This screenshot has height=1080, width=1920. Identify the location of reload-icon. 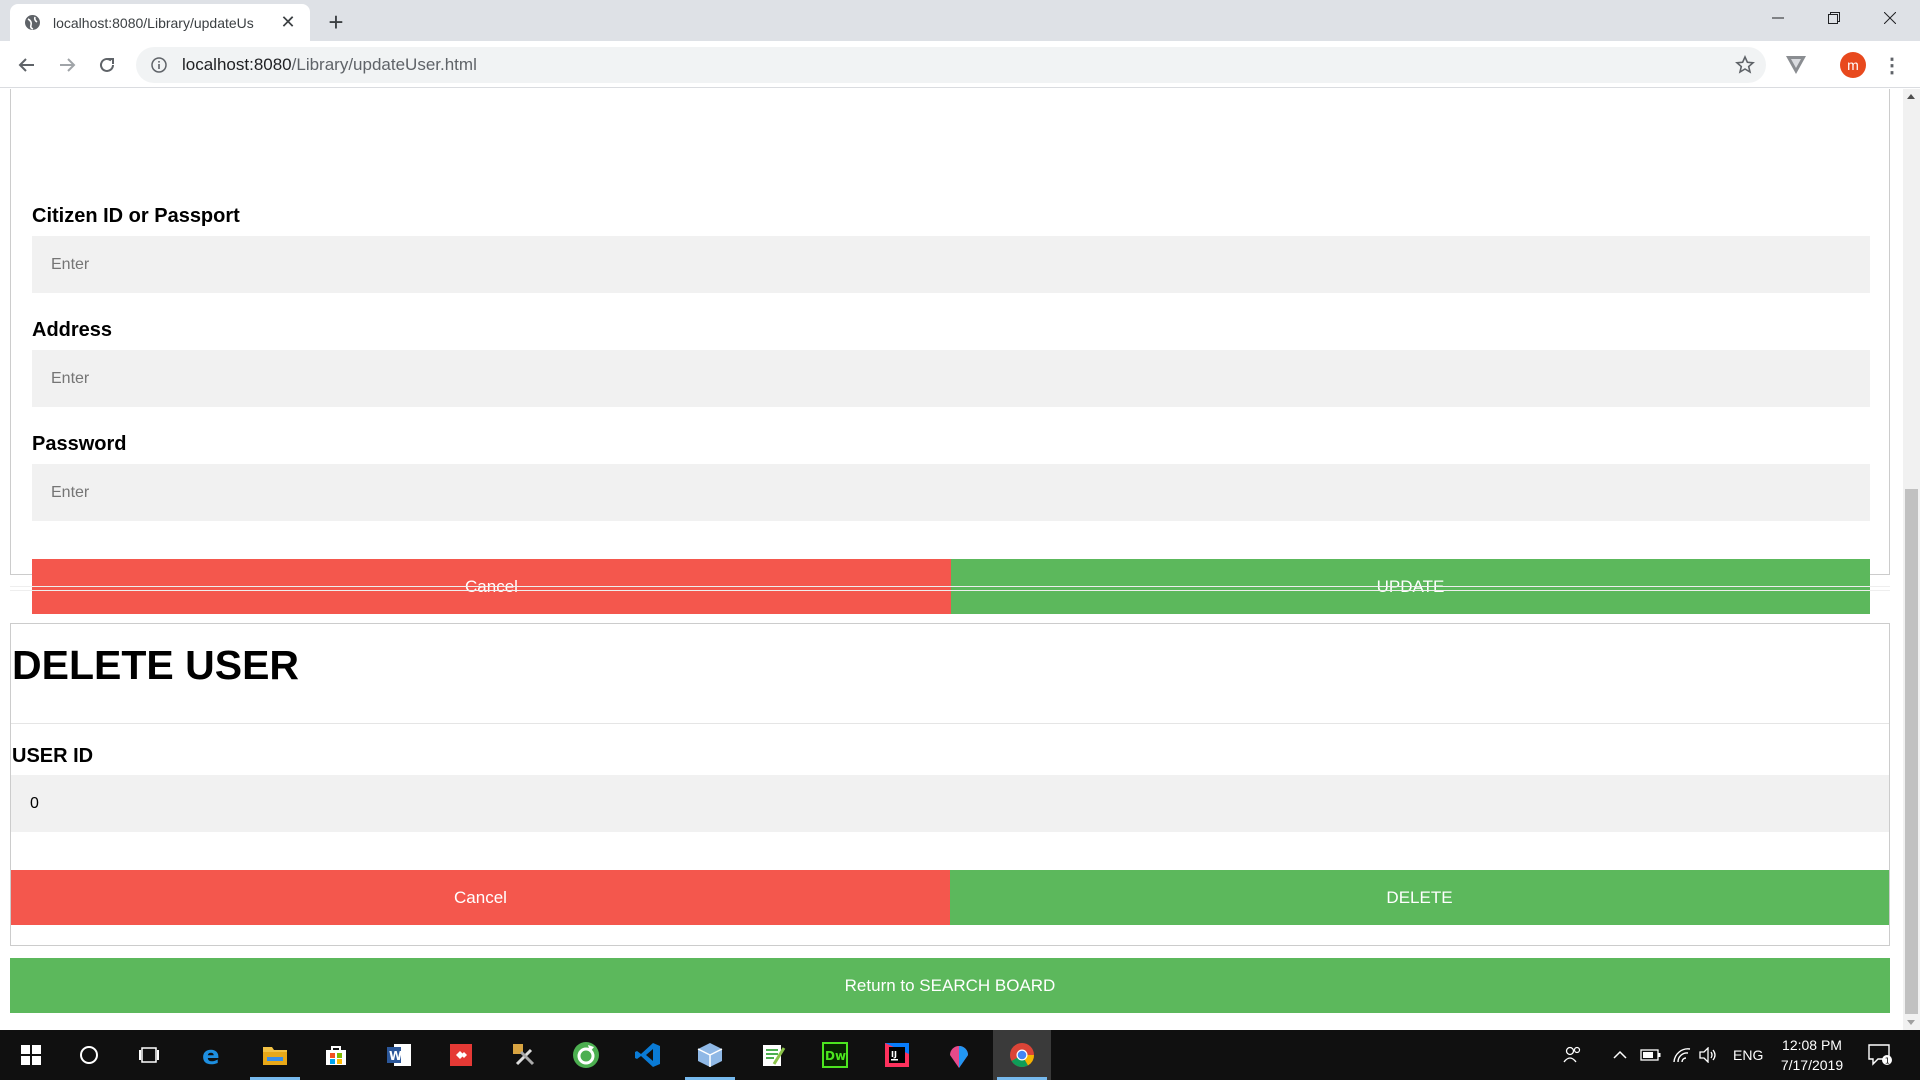
(107, 65).